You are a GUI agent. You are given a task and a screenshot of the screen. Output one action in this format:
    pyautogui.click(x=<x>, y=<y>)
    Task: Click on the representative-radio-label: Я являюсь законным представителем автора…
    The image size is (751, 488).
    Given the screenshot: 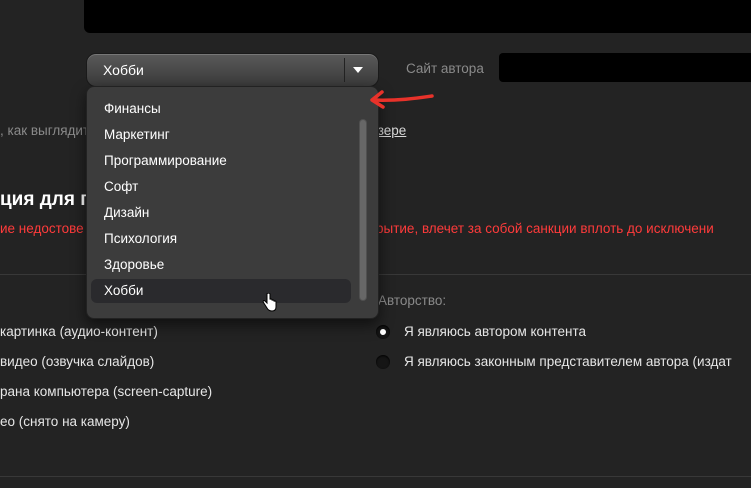 What is the action you would take?
    pyautogui.click(x=568, y=361)
    